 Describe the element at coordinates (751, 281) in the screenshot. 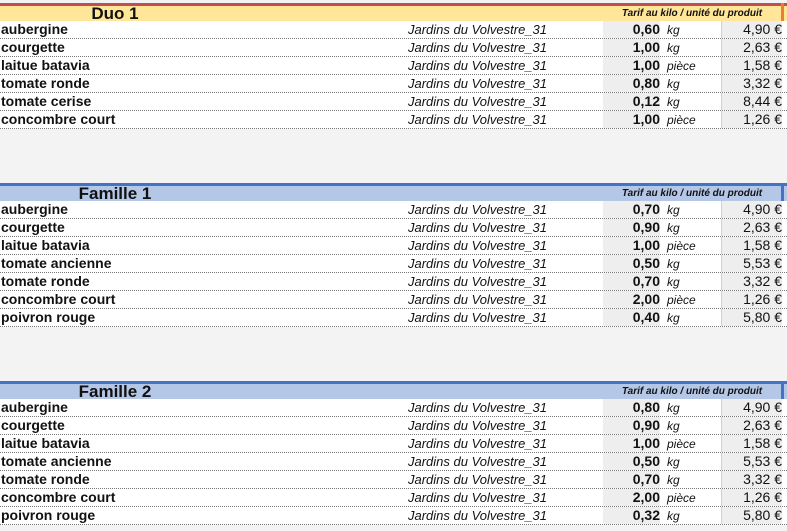

I see `price-cell: 3,32 €` at that location.